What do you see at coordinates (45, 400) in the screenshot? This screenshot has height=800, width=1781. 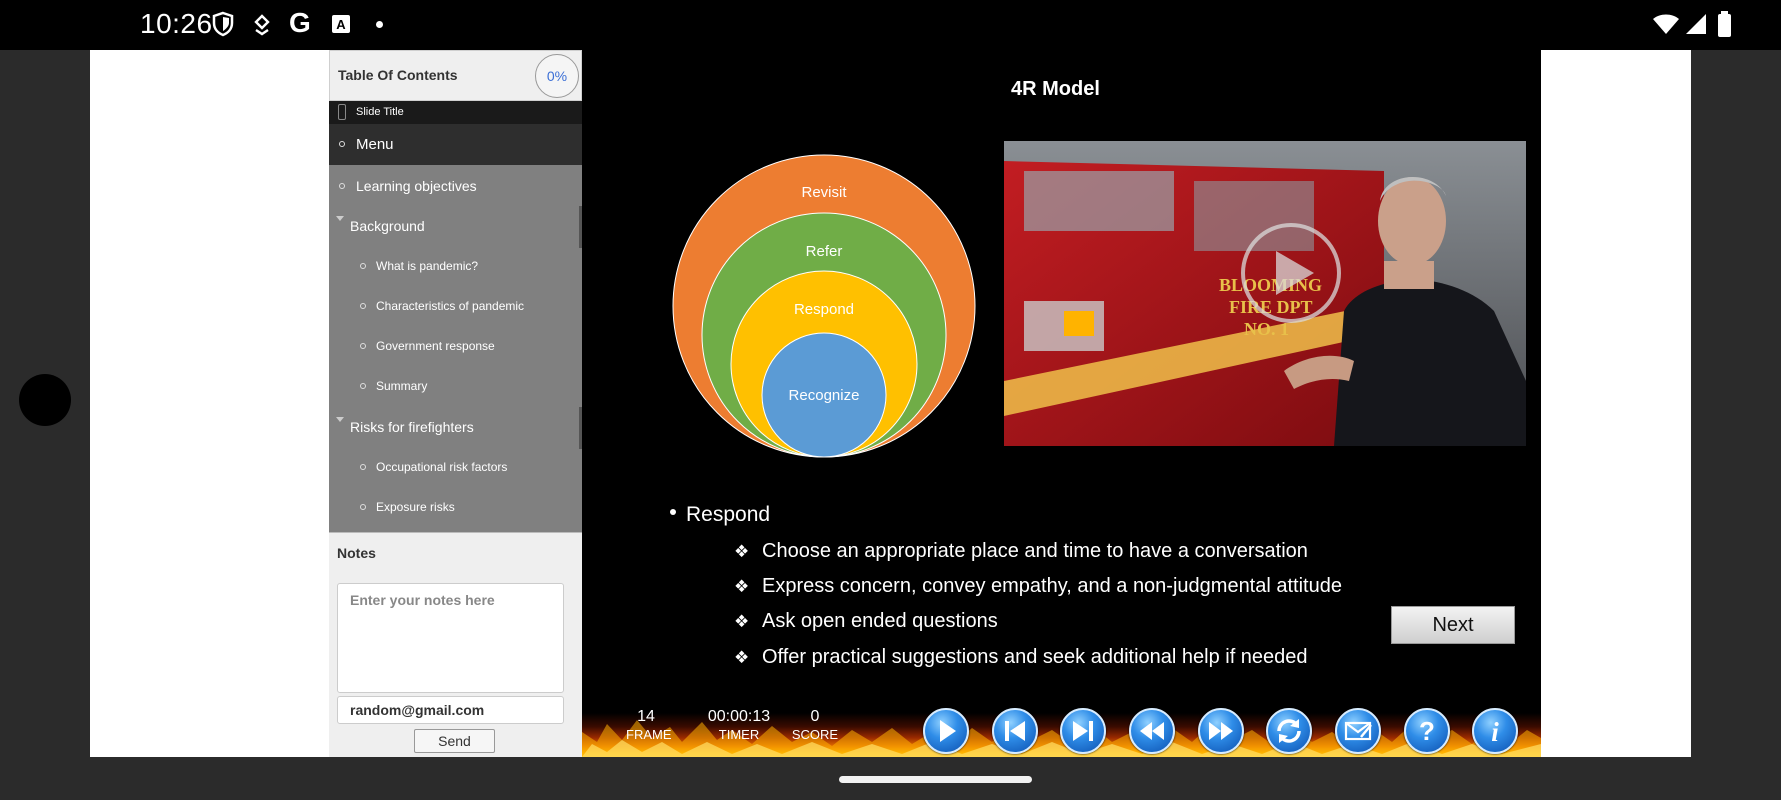 I see `floating-action-dot` at bounding box center [45, 400].